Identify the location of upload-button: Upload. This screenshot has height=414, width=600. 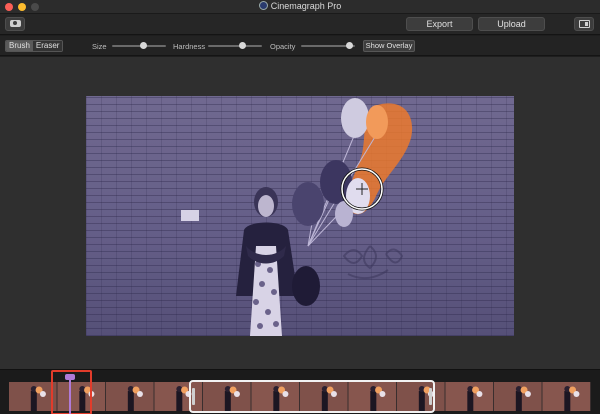
(511, 24).